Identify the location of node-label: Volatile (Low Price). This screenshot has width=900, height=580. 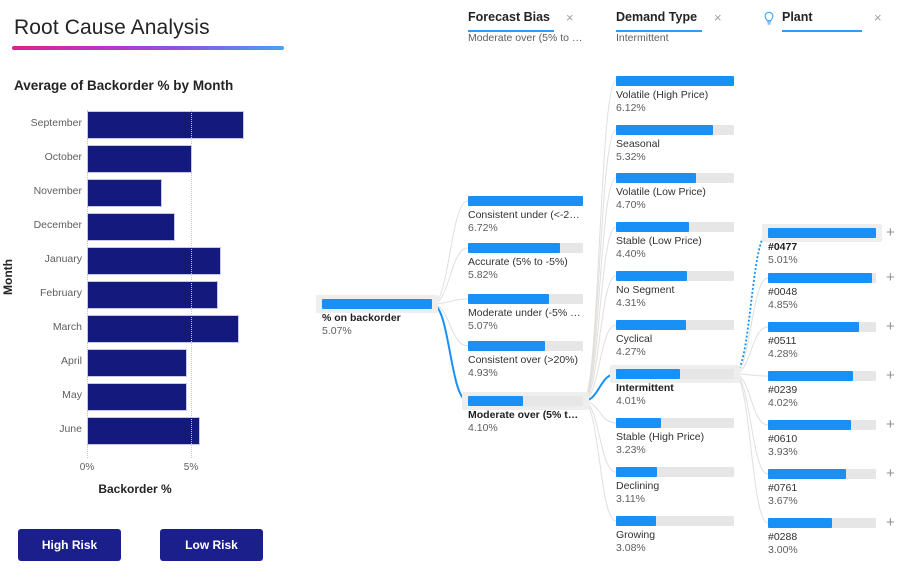
(661, 192).